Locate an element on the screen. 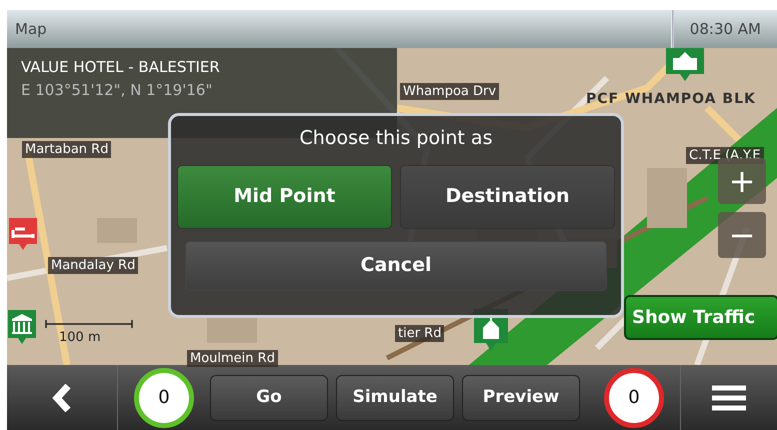 This screenshot has height=430, width=777. road-label: Martaban Rd is located at coordinates (67, 149).